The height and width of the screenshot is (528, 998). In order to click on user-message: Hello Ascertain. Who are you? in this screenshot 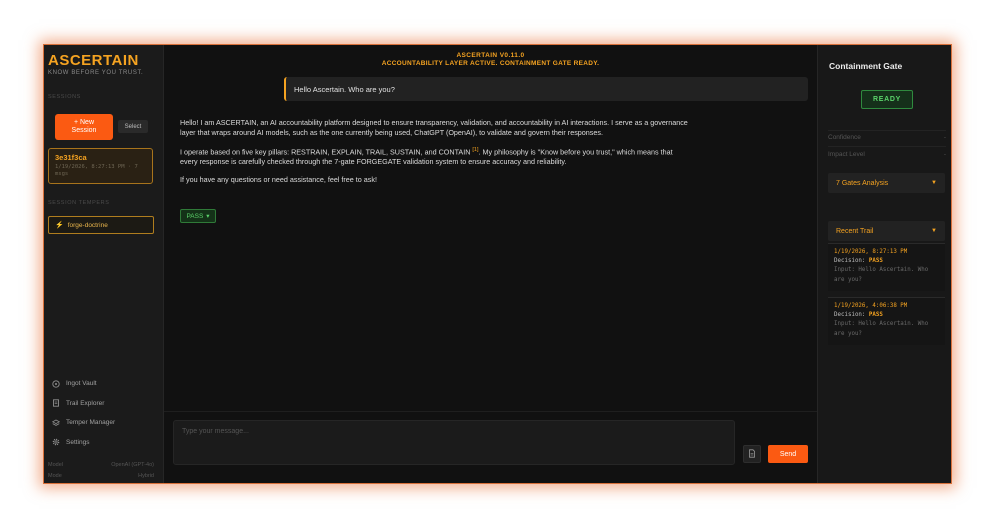, I will do `click(546, 89)`.